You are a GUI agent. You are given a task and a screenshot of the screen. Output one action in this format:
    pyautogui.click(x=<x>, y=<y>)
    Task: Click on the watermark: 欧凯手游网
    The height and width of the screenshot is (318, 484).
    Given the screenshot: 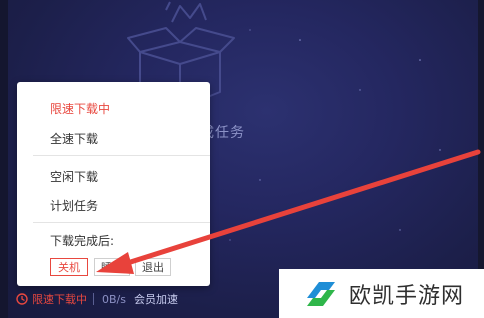 What is the action you would take?
    pyautogui.click(x=381, y=293)
    